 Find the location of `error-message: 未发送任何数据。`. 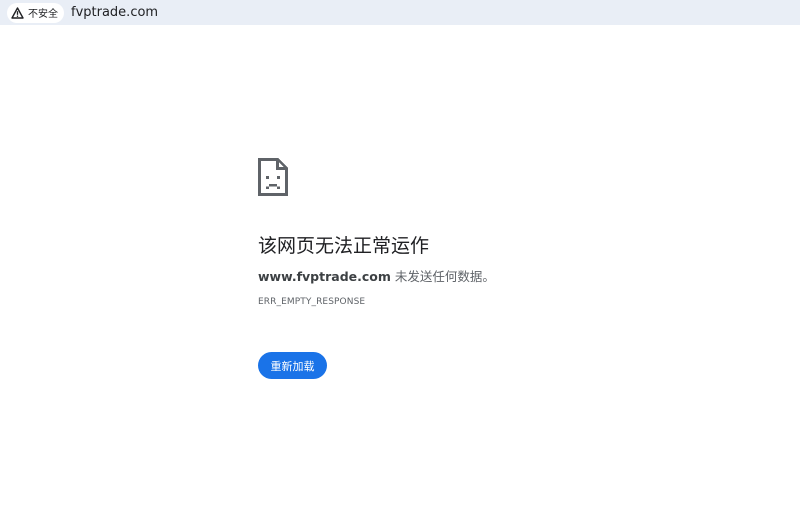

error-message: 未发送任何数据。 is located at coordinates (442, 276).